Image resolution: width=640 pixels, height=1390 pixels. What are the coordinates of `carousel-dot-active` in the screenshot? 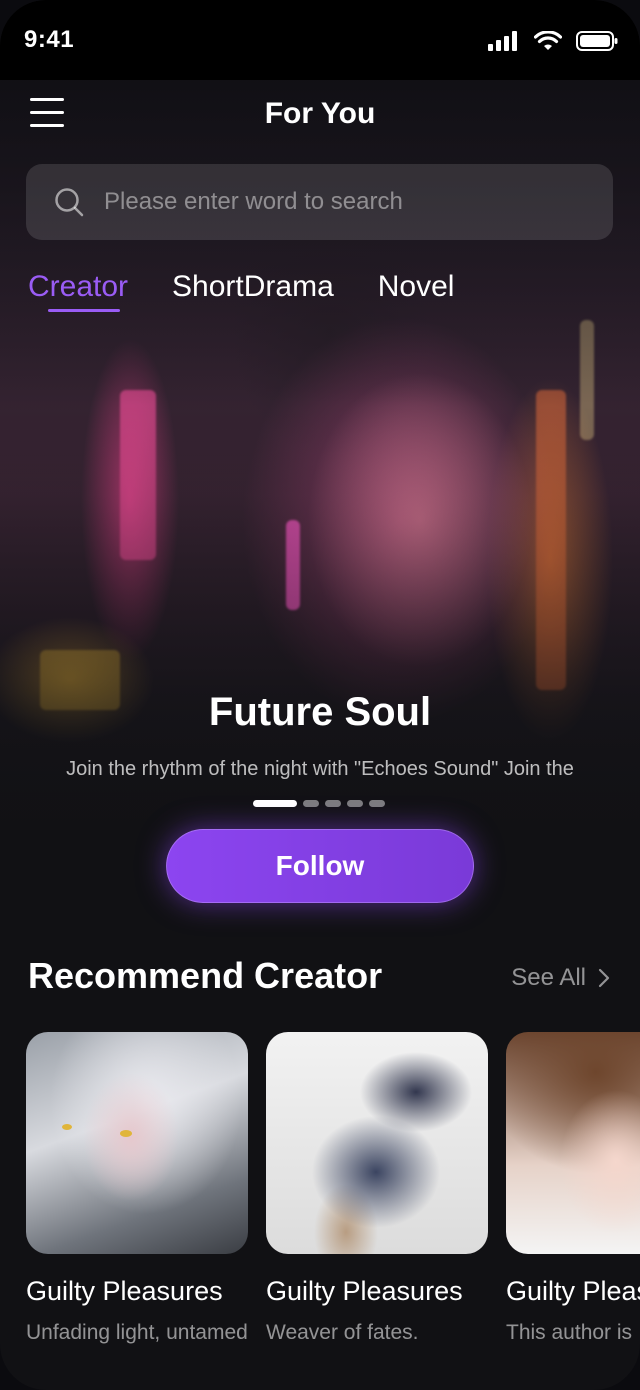 It's located at (275, 803).